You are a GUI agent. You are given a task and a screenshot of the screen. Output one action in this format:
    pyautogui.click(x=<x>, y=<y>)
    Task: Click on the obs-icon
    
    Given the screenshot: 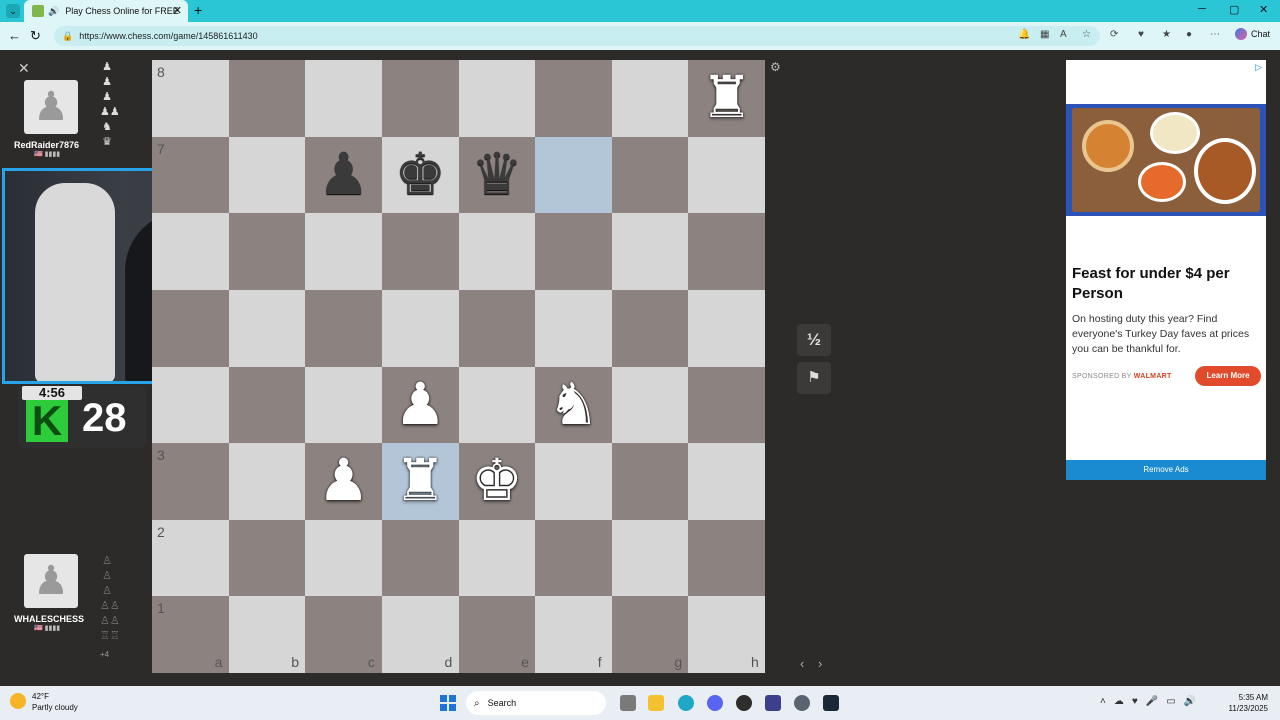 What is the action you would take?
    pyautogui.click(x=744, y=703)
    